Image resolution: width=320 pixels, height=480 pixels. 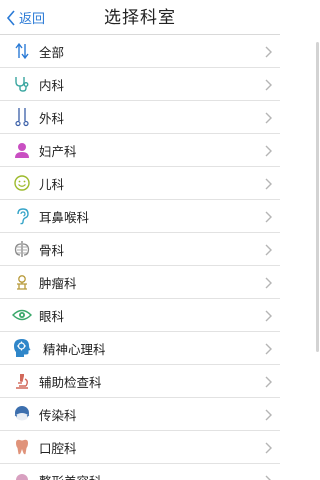 I want to click on tumor-icon, so click(x=22, y=282).